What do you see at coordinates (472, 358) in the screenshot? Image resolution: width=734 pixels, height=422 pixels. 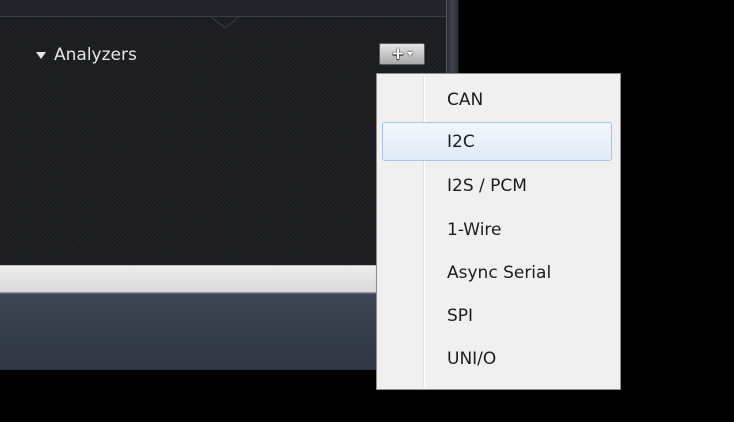 I see `menu-item-label: UNI/O` at bounding box center [472, 358].